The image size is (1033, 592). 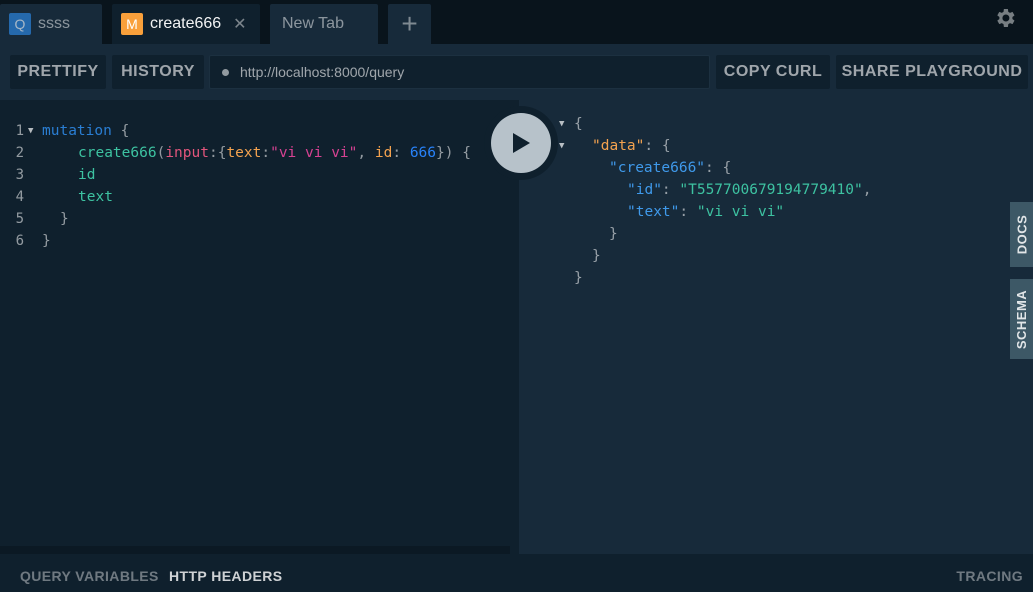 What do you see at coordinates (644, 190) in the screenshot?
I see `result-key-id: "id"` at bounding box center [644, 190].